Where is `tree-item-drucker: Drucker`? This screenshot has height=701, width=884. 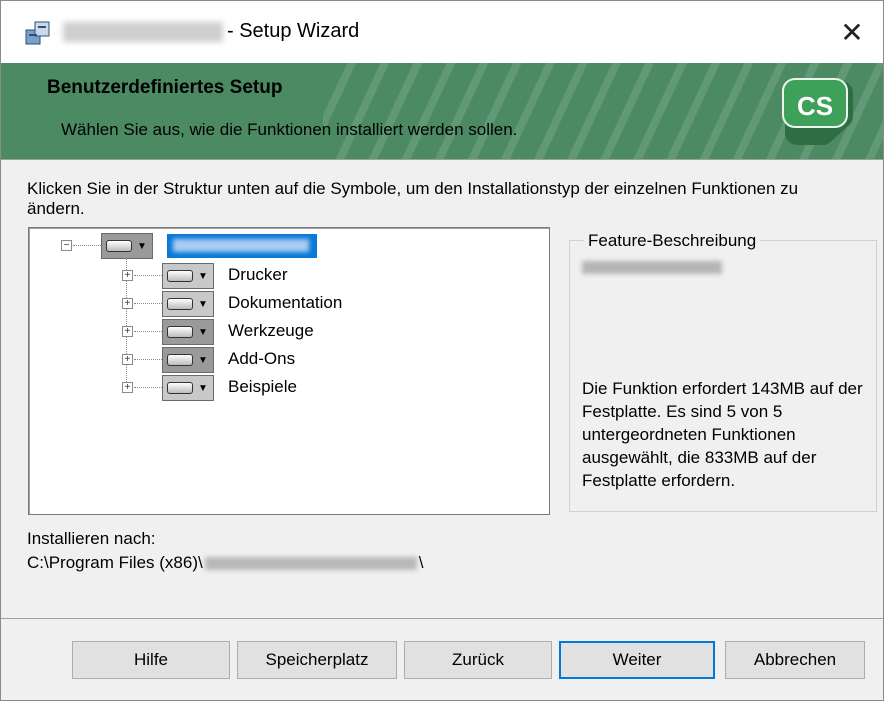
tree-item-drucker: Drucker is located at coordinates (258, 275).